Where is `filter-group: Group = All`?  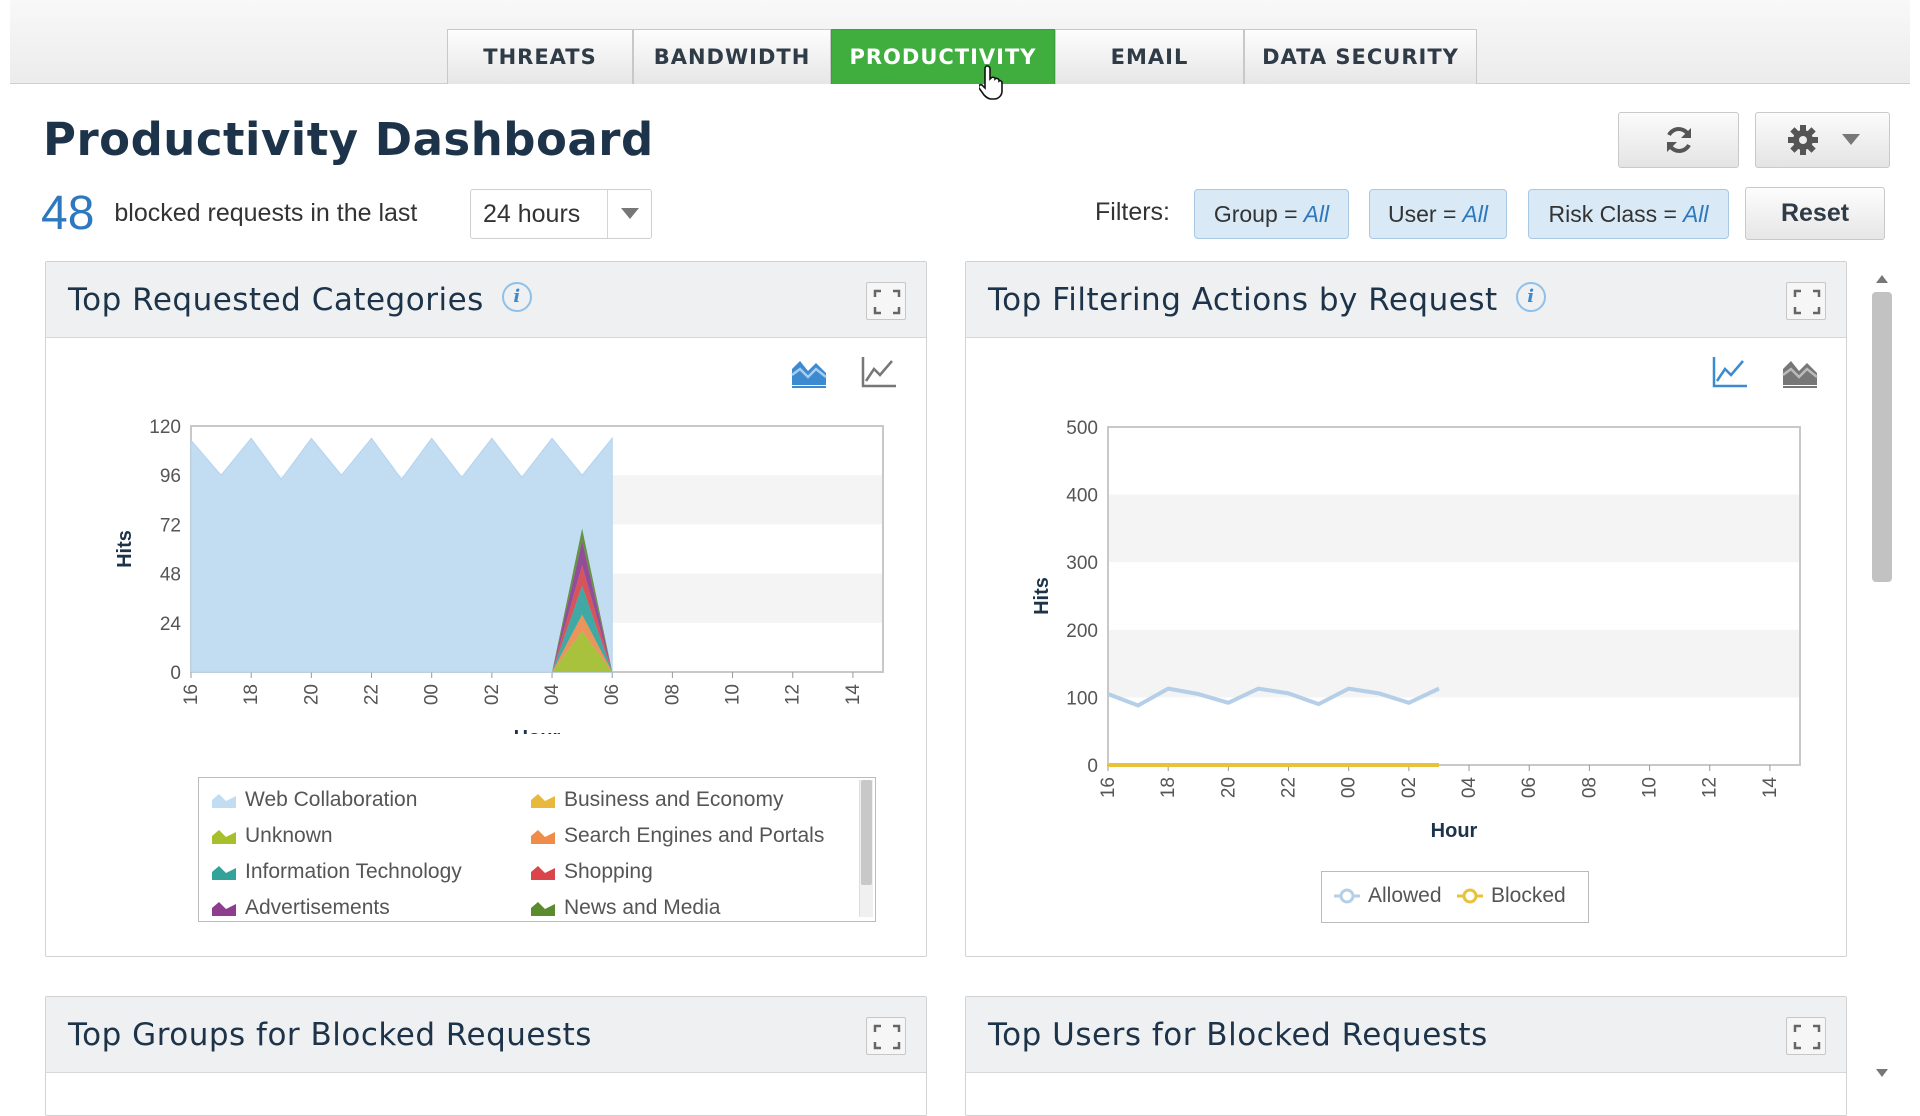 filter-group: Group = All is located at coordinates (1271, 214).